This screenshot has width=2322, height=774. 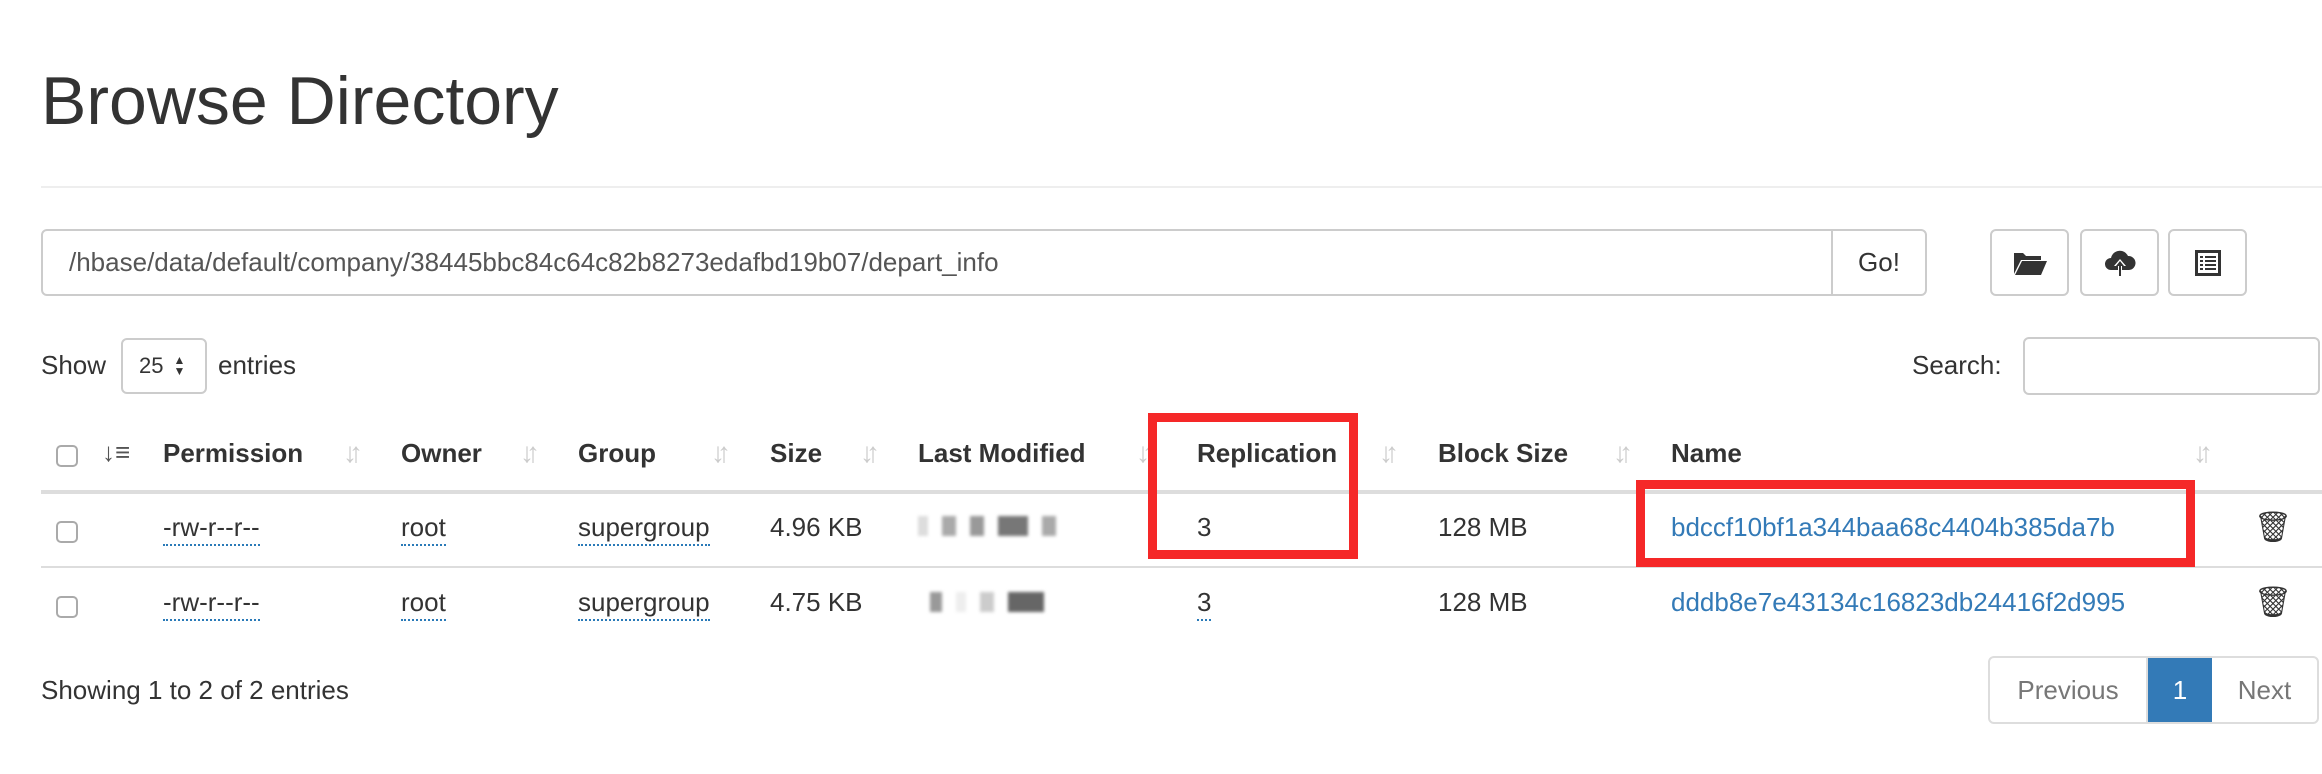 What do you see at coordinates (195, 690) in the screenshot?
I see `table-info: Showing 1 to 2 of 2 entries` at bounding box center [195, 690].